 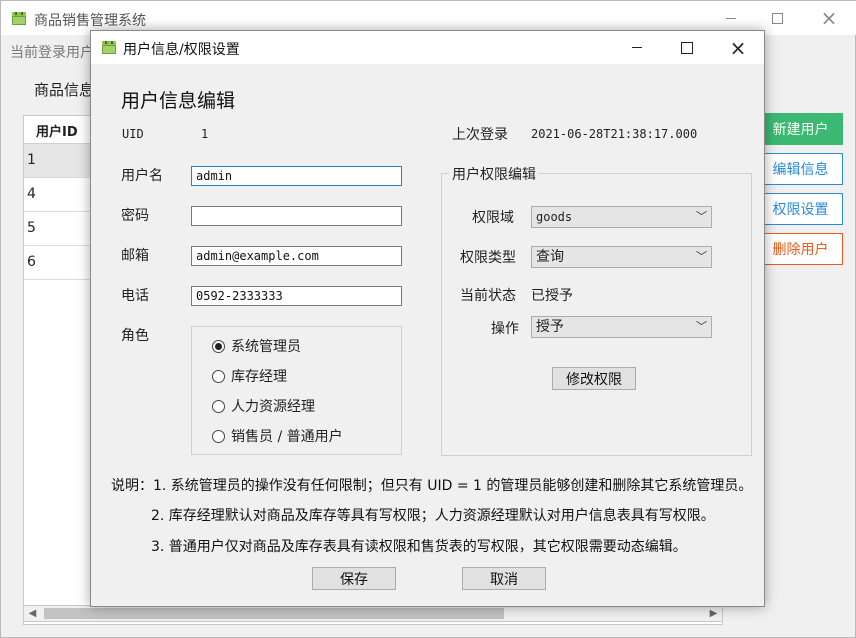 What do you see at coordinates (31, 194) in the screenshot?
I see `table-cell: 4` at bounding box center [31, 194].